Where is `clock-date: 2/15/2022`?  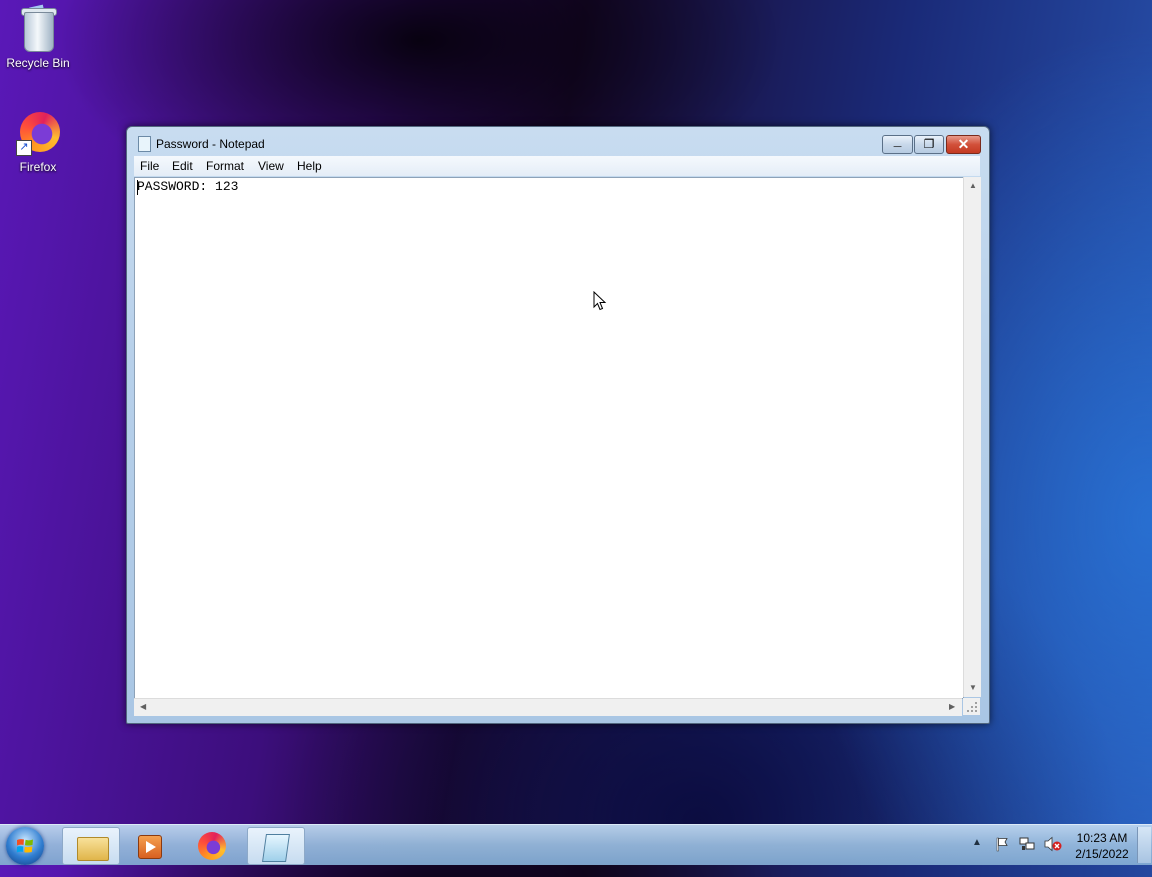
clock-date: 2/15/2022 is located at coordinates (1102, 854).